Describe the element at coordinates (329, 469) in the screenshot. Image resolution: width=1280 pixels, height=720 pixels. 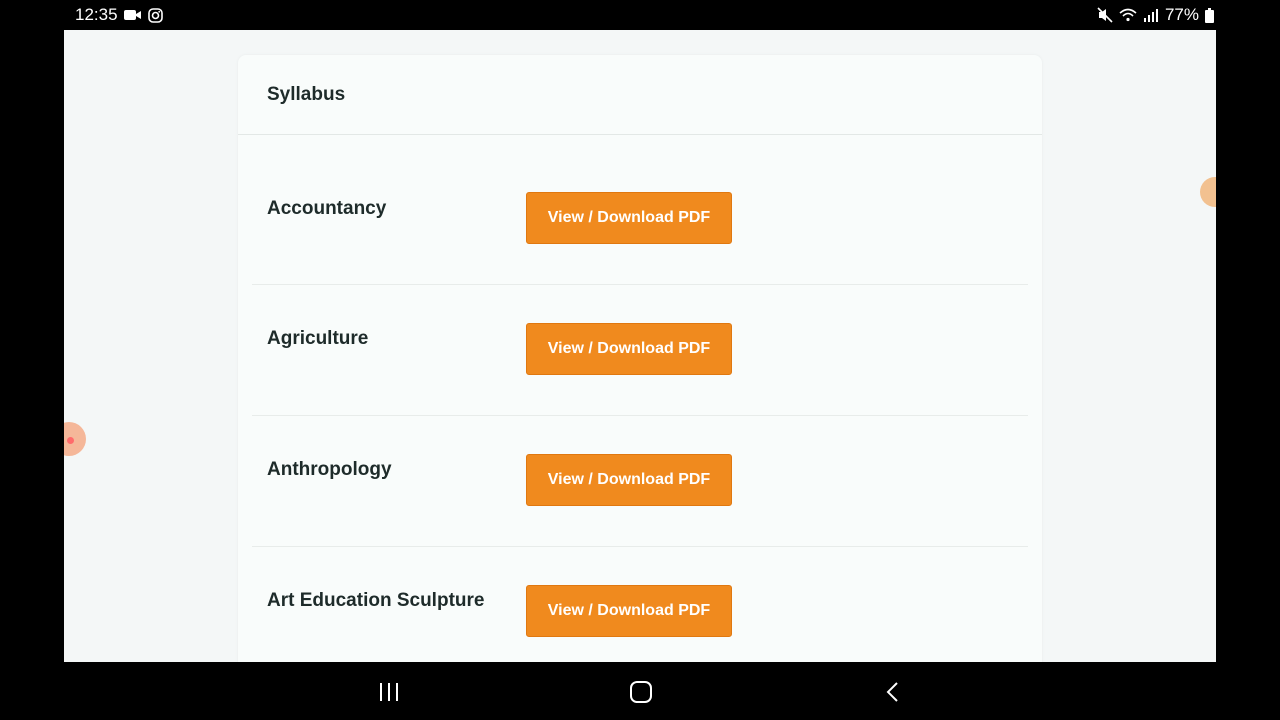
I see `subject-name: Anthropology` at that location.